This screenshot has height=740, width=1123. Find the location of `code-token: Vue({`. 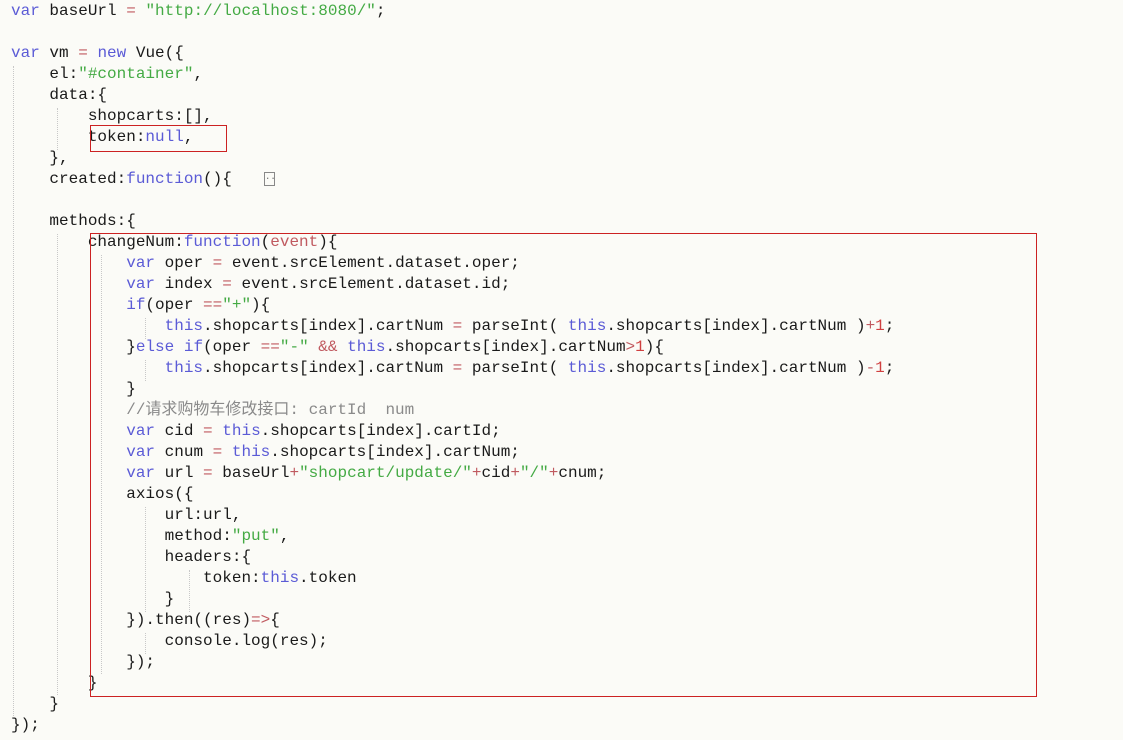

code-token: Vue({ is located at coordinates (155, 53).